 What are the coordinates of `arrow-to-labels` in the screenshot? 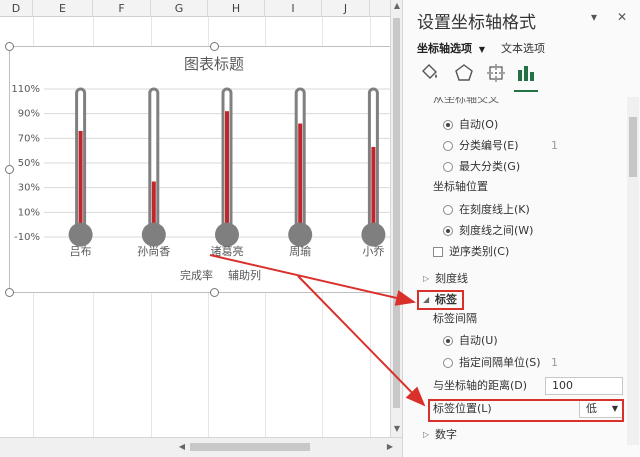 It's located at (312, 280).